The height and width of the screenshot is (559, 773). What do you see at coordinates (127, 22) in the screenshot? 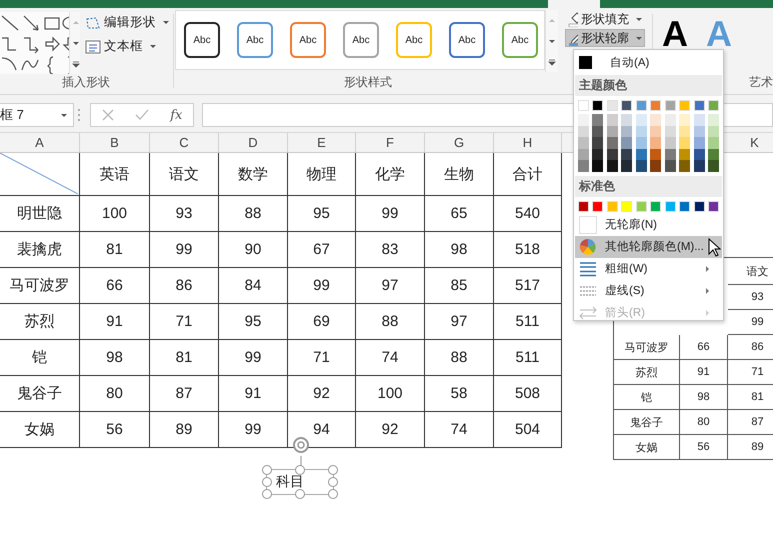
I see `edit-shape-button: 编辑形状` at bounding box center [127, 22].